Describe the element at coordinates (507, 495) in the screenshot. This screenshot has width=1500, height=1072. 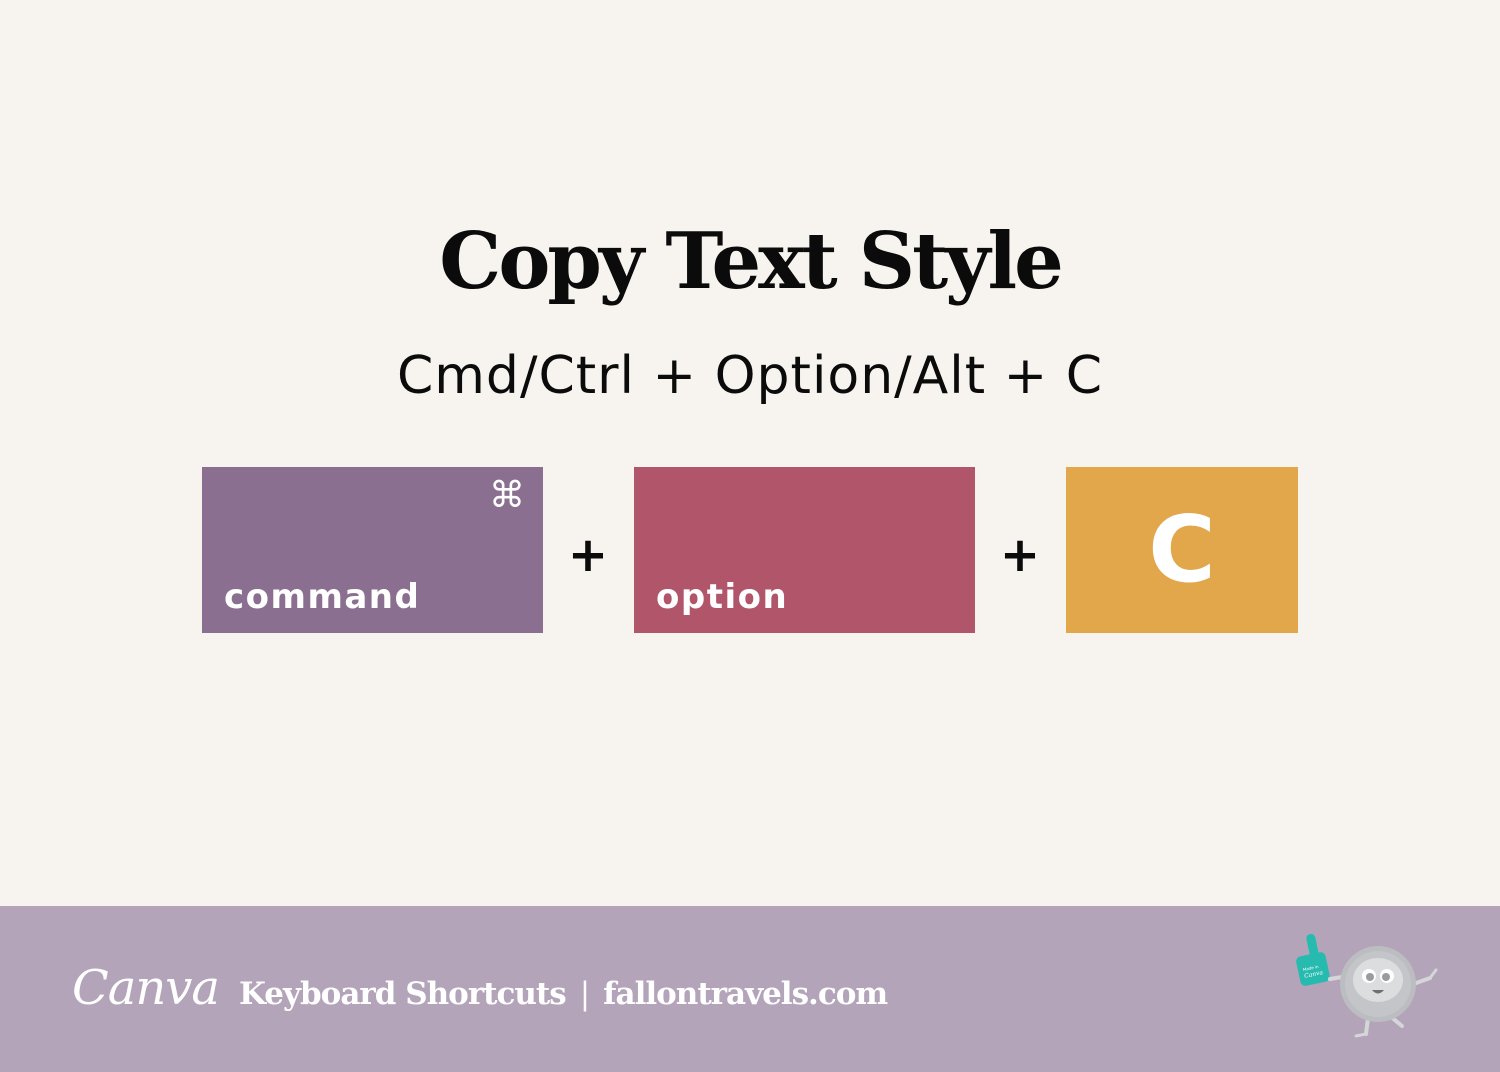
I see `command-icon: ⌘` at that location.